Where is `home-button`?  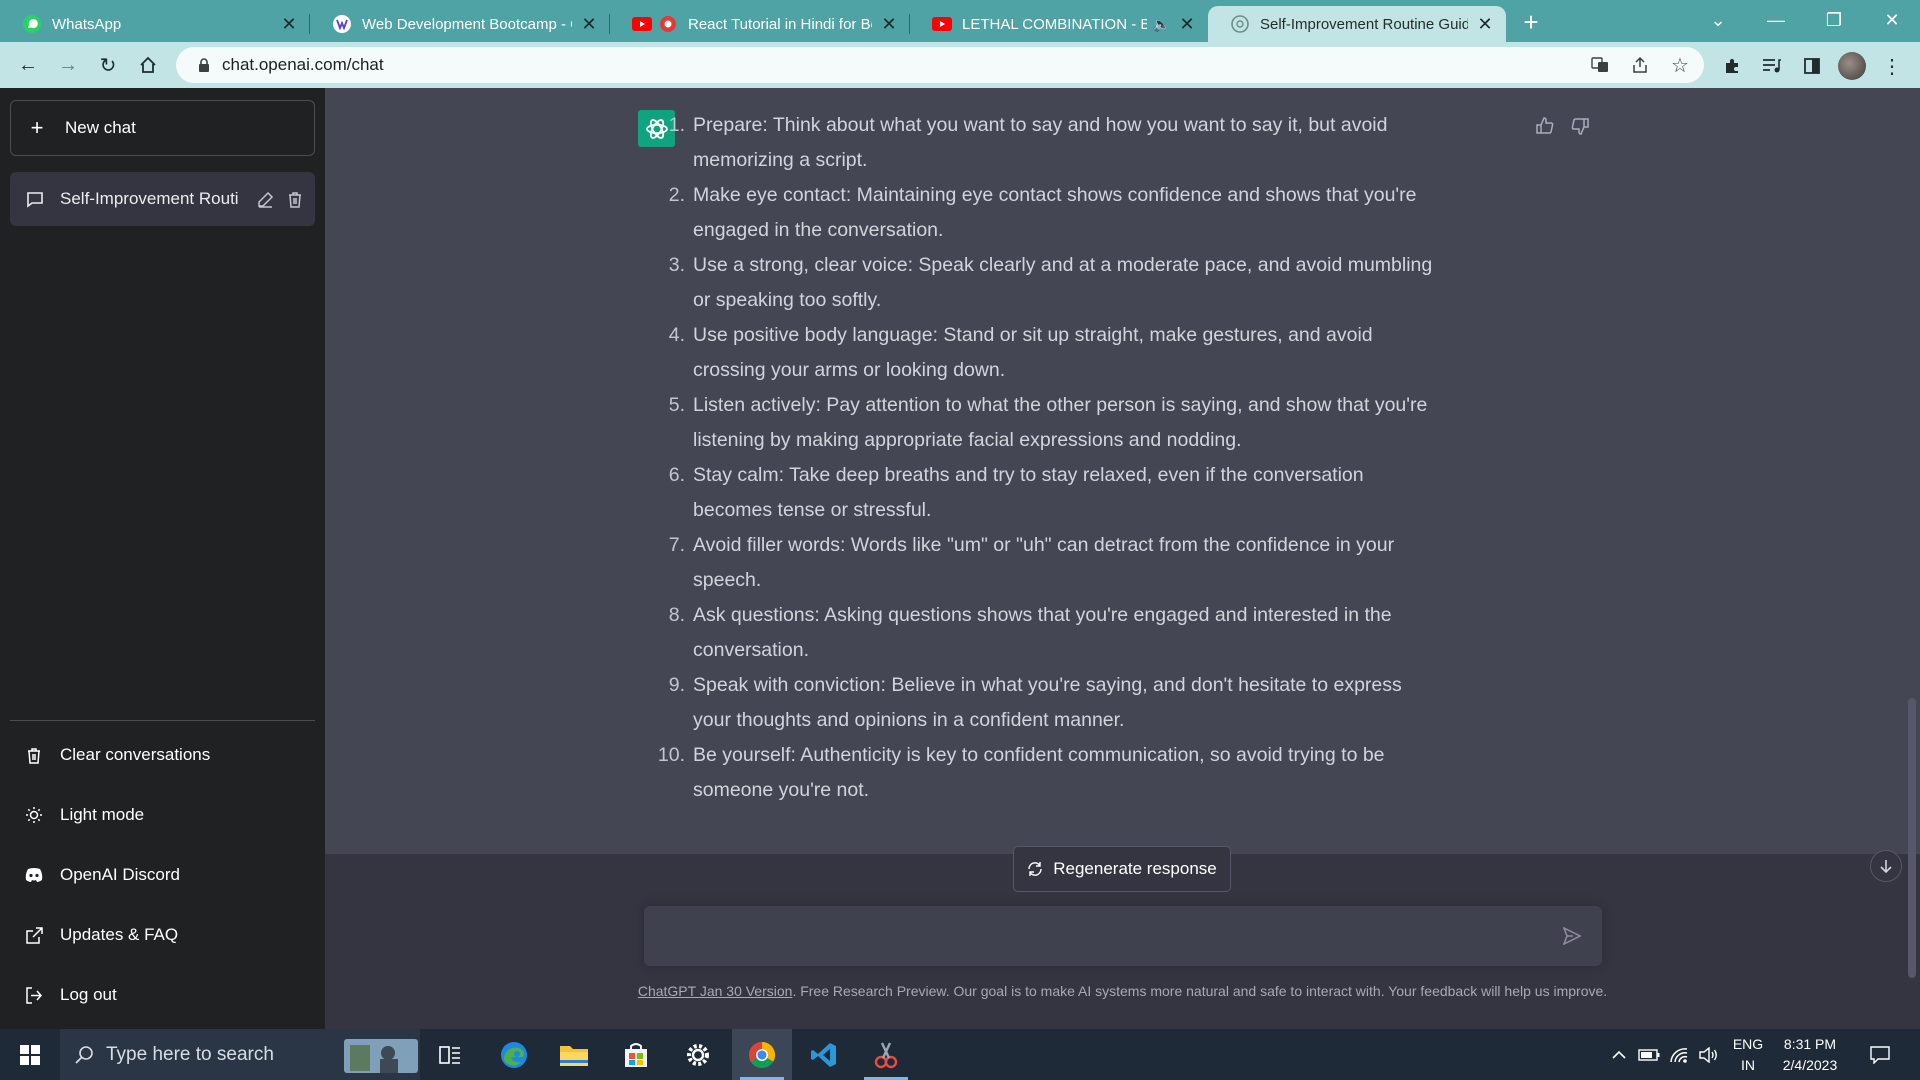
home-button is located at coordinates (148, 65).